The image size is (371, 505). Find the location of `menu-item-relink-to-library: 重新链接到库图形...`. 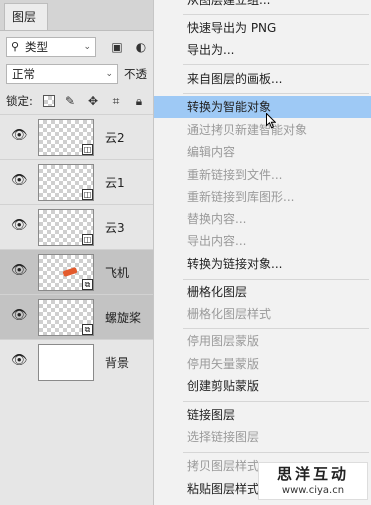

menu-item-relink-to-library: 重新链接到库图形... is located at coordinates (262, 197).